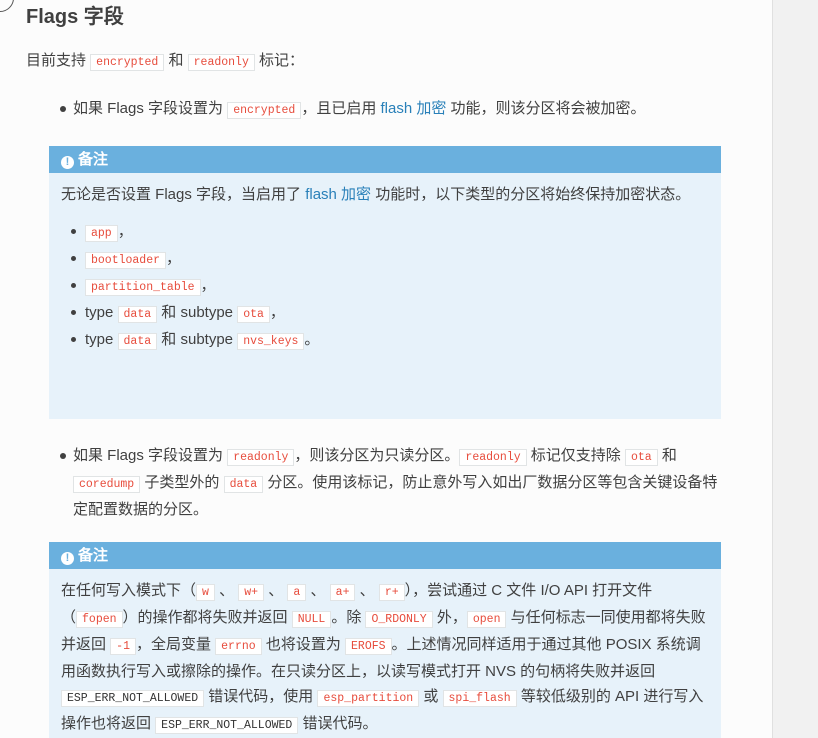 This screenshot has width=818, height=738. I want to click on inline-code: O_RDONLY, so click(399, 619).